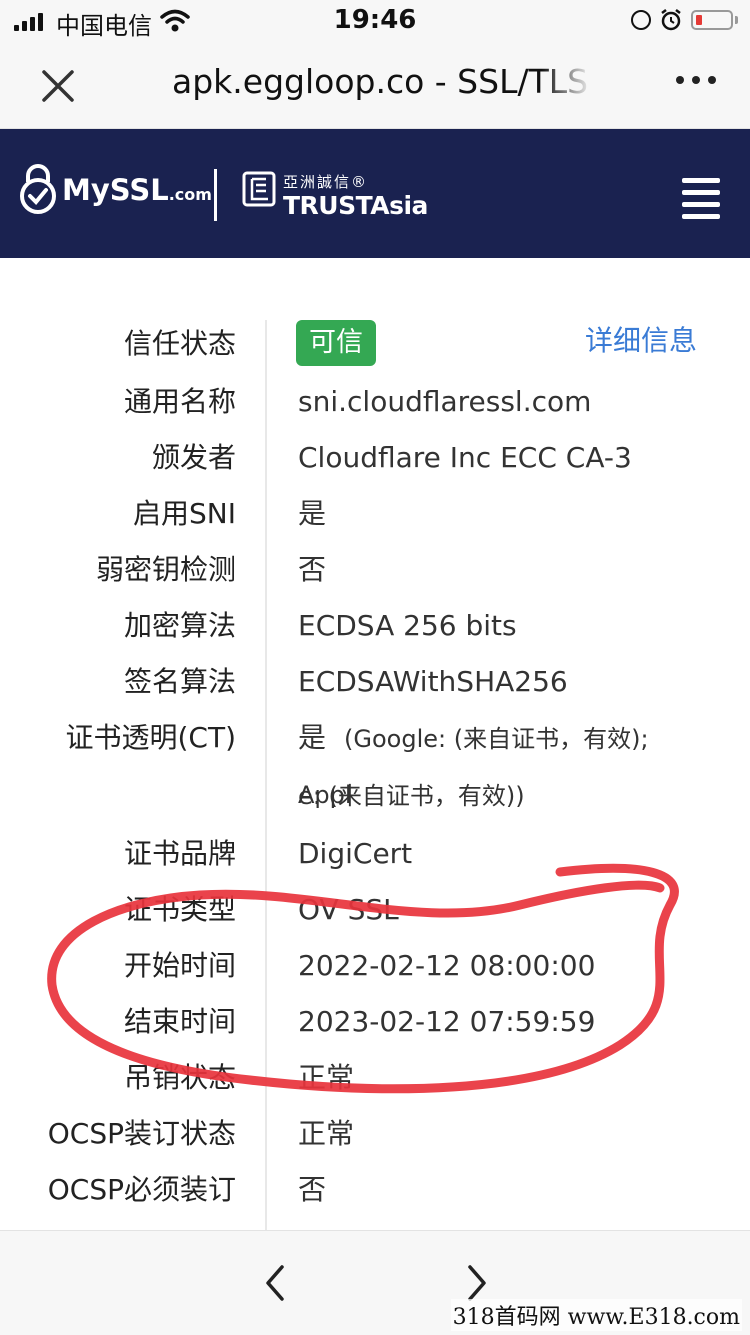  I want to click on table-row: 加密算法 ECDSA 256 bits, so click(375, 626).